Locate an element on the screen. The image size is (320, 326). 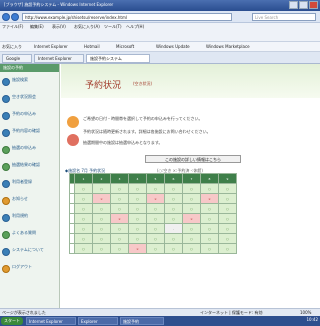
tab-google: Google is located at coordinates (17, 58).